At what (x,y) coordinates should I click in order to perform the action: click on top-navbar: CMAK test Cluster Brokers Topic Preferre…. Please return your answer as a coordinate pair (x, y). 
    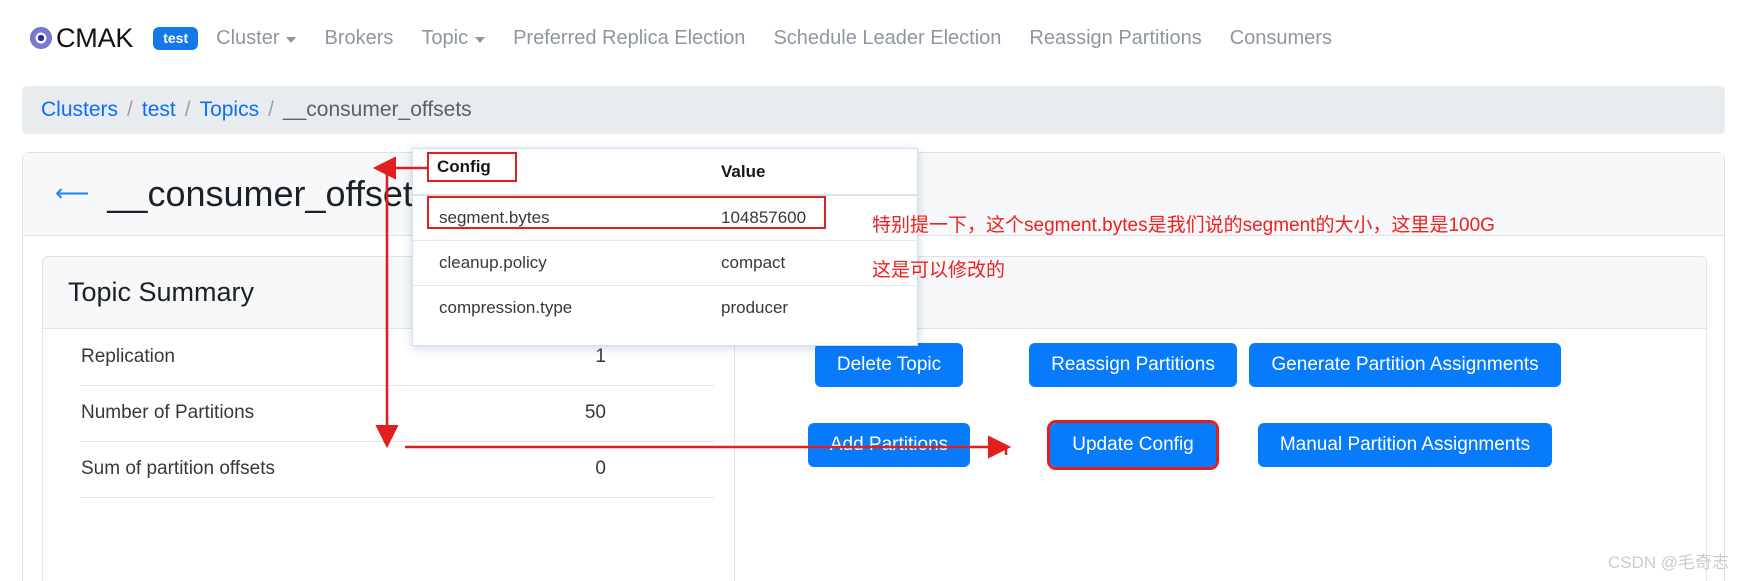
    Looking at the image, I should click on (873, 38).